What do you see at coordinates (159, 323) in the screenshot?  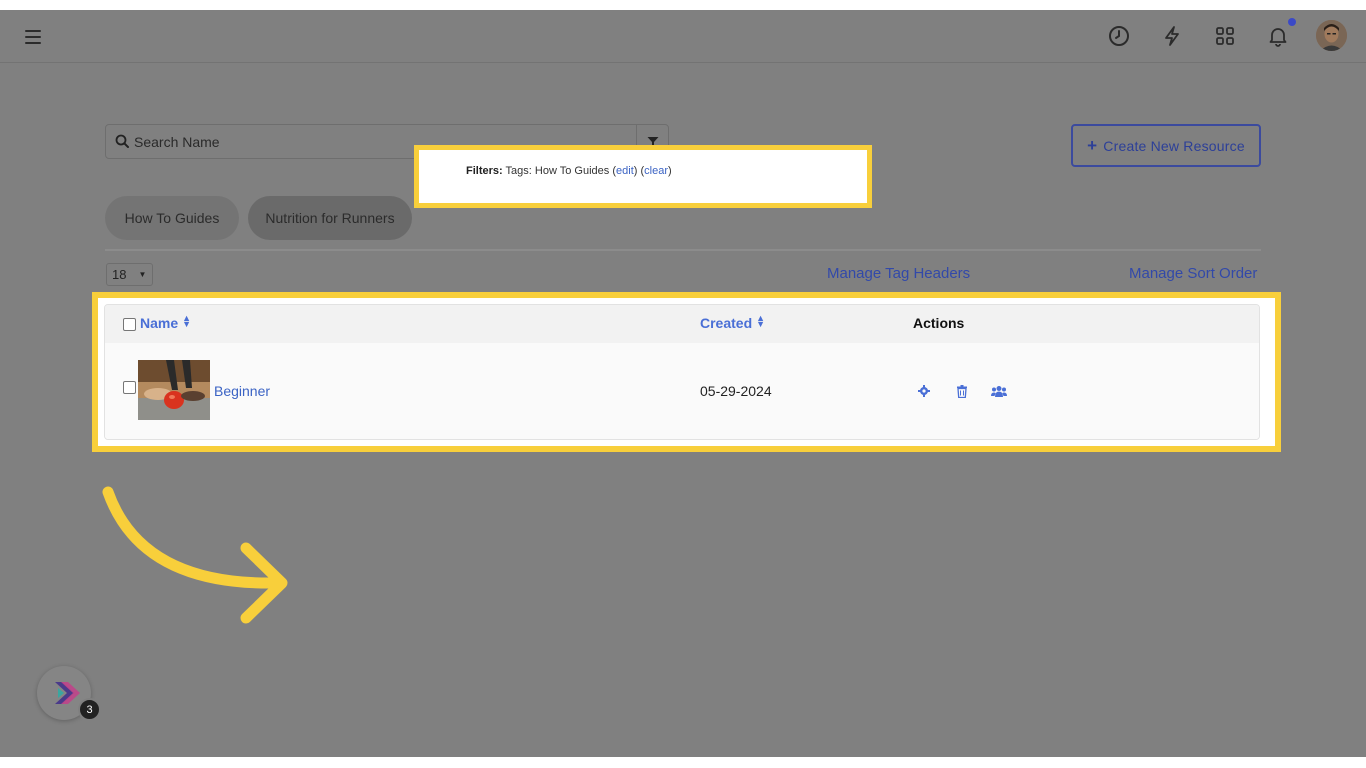 I see `column-name-label: Name` at bounding box center [159, 323].